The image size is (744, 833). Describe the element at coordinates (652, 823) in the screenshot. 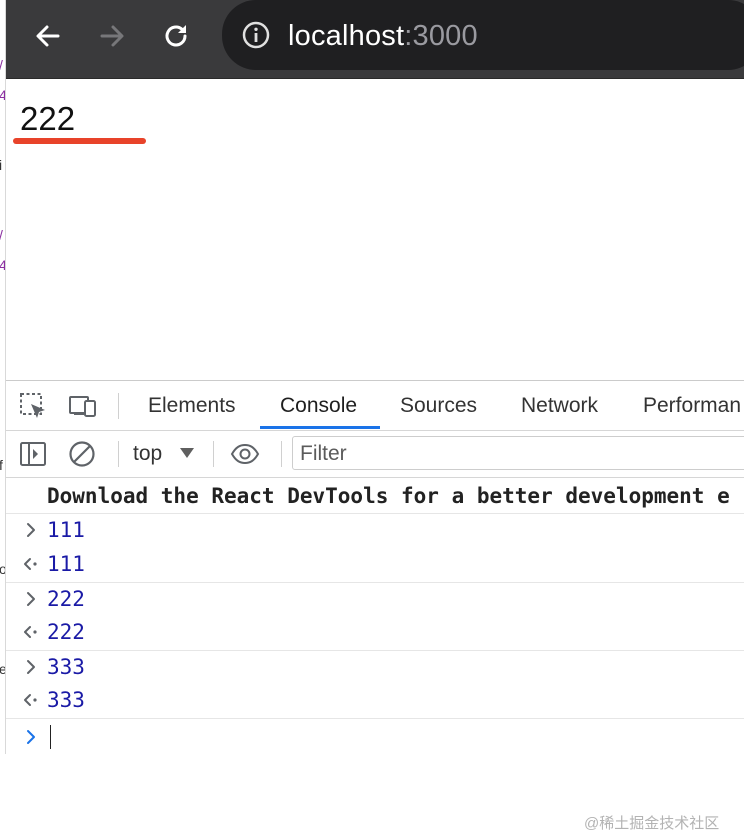

I see `watermark: @稀土掘金技术社区` at that location.